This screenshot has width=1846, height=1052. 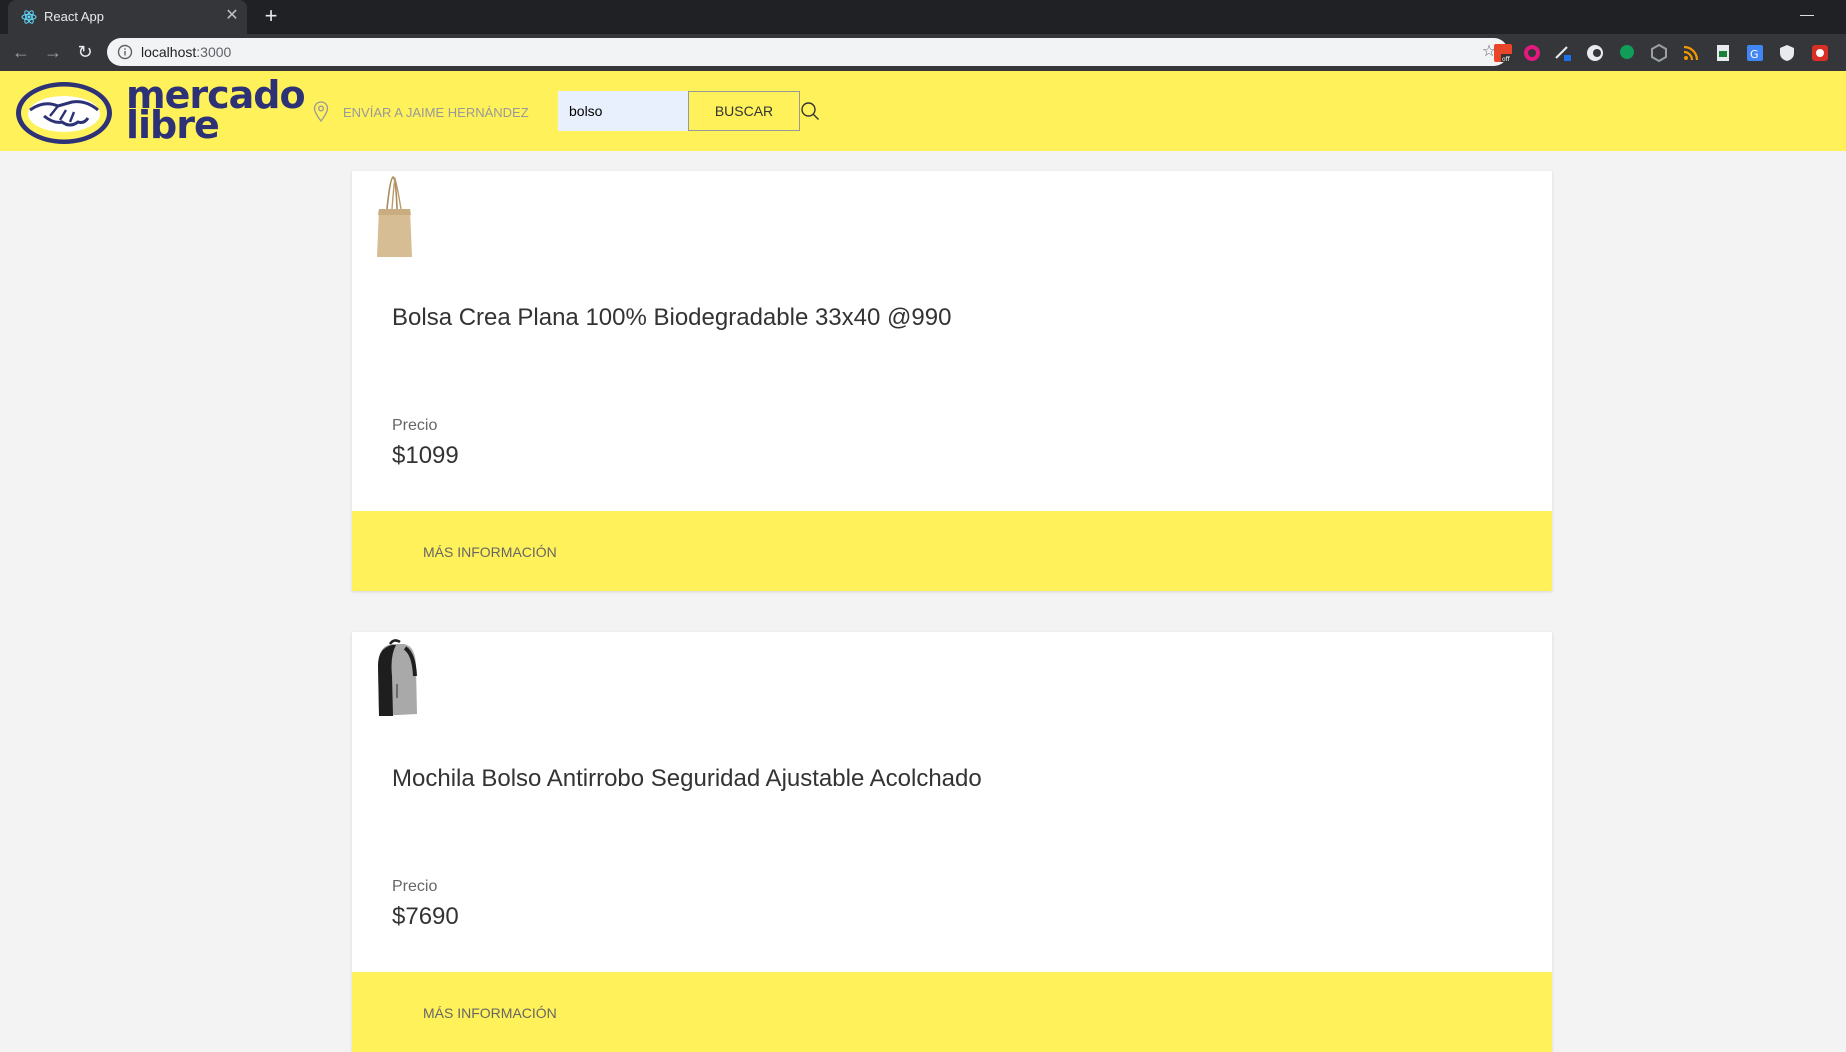 What do you see at coordinates (1532, 53) in the screenshot?
I see `extension-target-icon` at bounding box center [1532, 53].